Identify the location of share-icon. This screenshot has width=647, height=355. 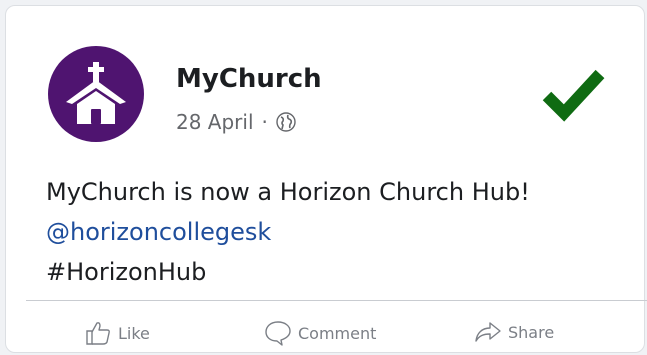
(488, 332).